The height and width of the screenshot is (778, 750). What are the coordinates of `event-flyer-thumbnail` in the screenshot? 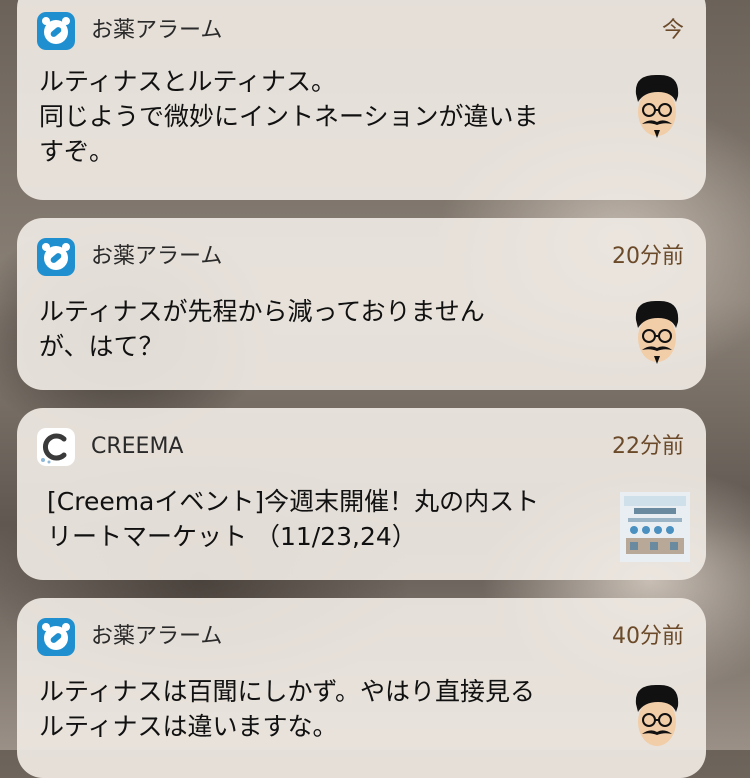 It's located at (655, 527).